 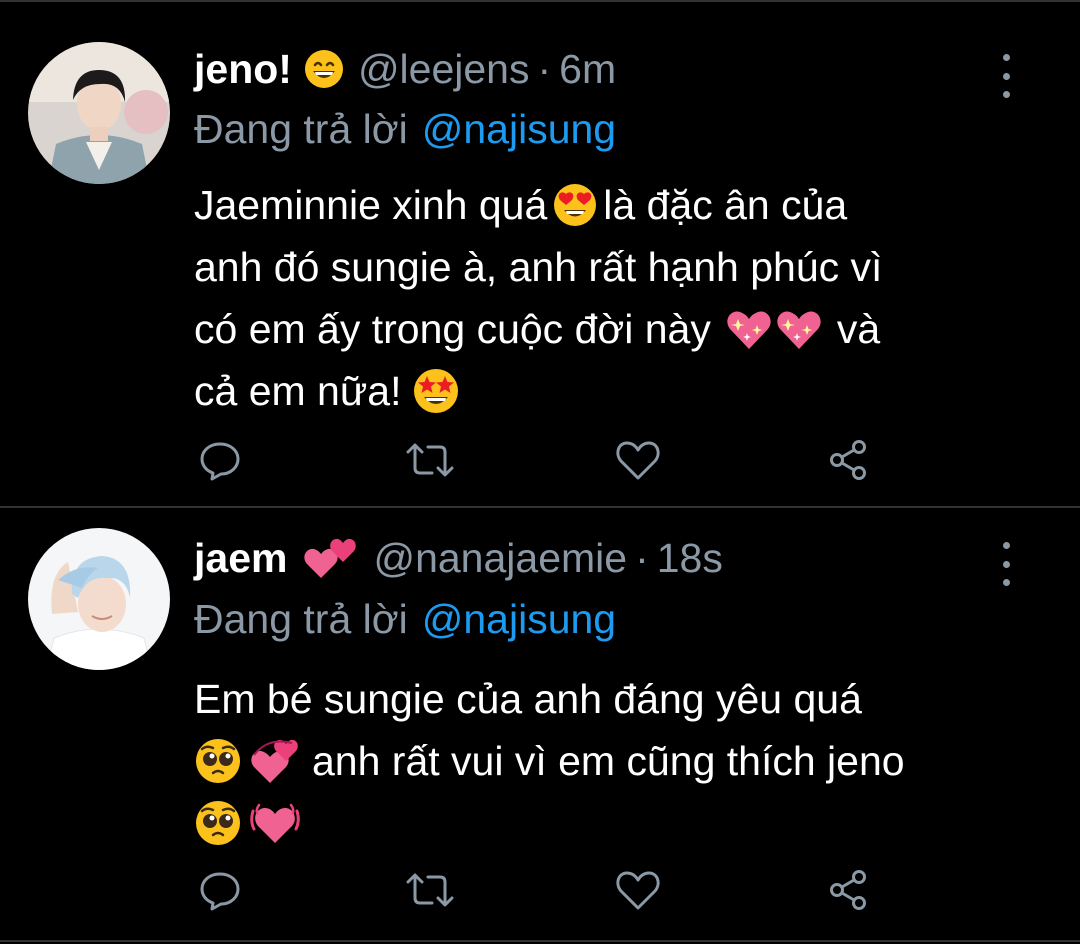 I want to click on user-handle: @nanajaemie, so click(x=500, y=558).